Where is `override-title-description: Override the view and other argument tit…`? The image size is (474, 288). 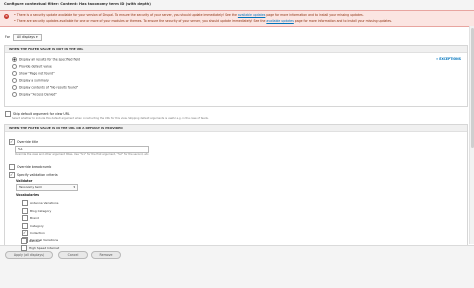
override-title-description: Override the view and other argument tit… is located at coordinates (82, 154).